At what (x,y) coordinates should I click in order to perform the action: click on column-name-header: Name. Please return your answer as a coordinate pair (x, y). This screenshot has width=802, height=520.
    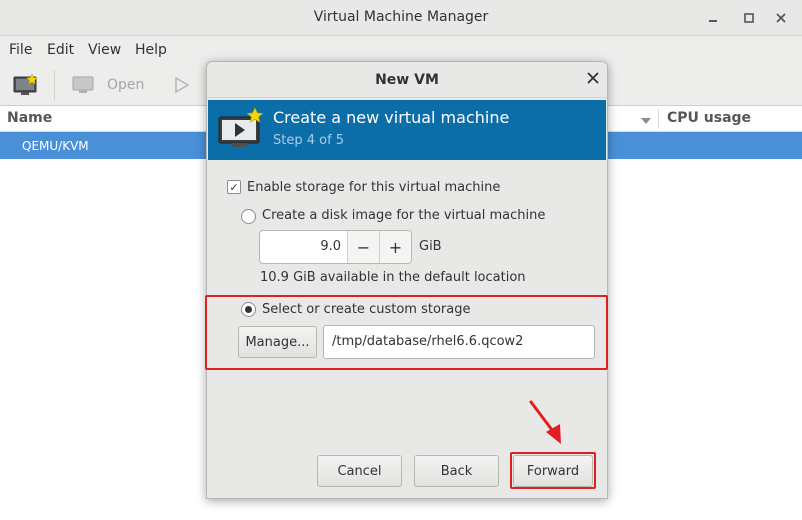
    Looking at the image, I should click on (29, 118).